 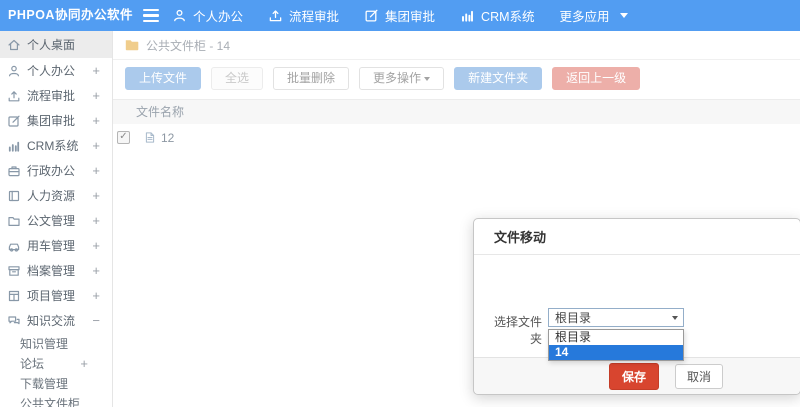 What do you see at coordinates (132, 45) in the screenshot?
I see `folder-icon` at bounding box center [132, 45].